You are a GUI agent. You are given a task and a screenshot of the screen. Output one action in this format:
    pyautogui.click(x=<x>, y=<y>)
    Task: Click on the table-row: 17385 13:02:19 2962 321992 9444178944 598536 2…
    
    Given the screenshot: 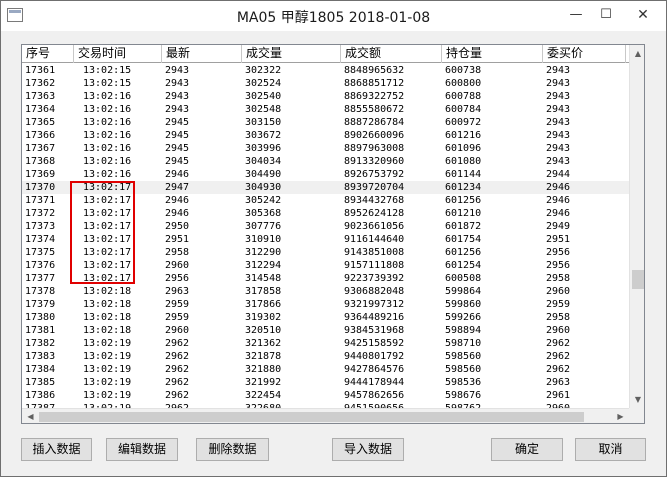 What is the action you would take?
    pyautogui.click(x=325, y=382)
    